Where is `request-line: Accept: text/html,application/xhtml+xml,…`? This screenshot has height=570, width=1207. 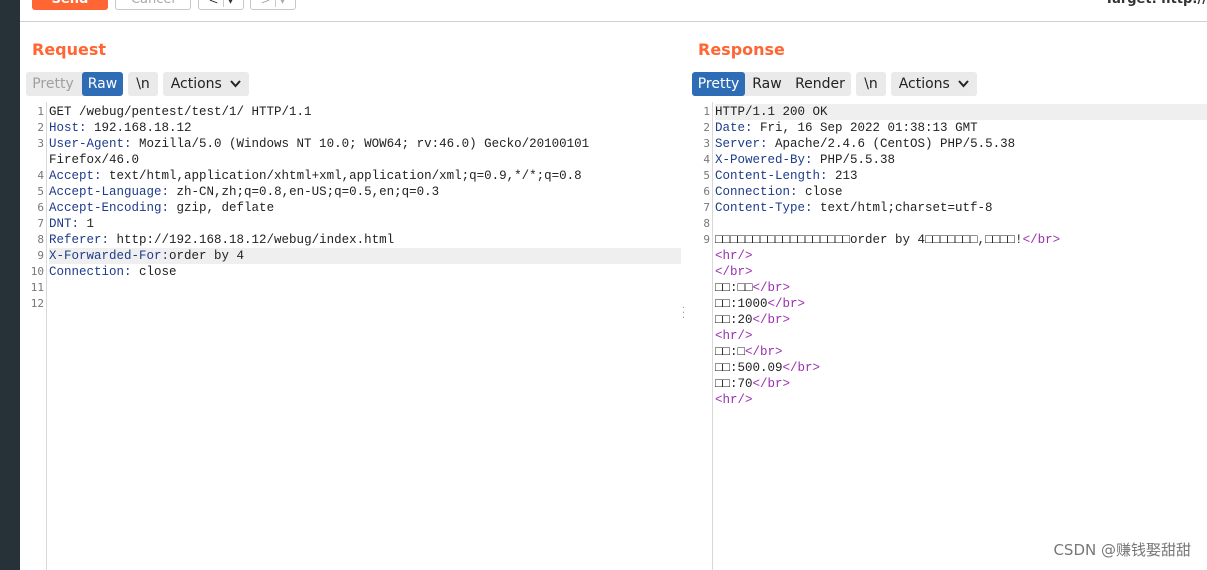 request-line: Accept: text/html,application/xhtml+xml,… is located at coordinates (315, 176).